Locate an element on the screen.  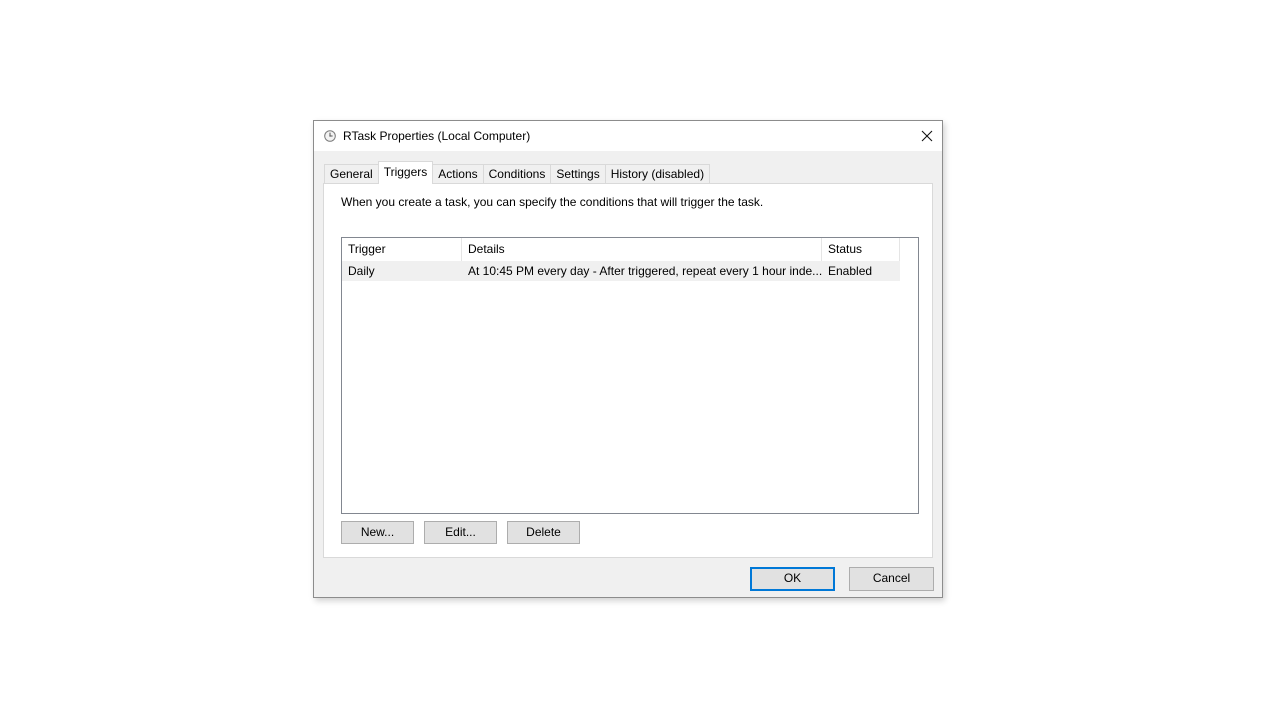
clock-icon is located at coordinates (330, 136).